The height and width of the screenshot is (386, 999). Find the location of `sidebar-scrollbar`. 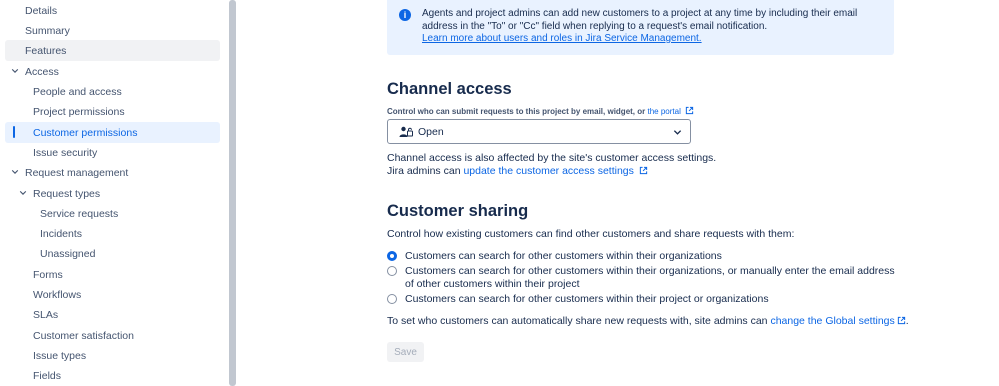

sidebar-scrollbar is located at coordinates (232, 193).